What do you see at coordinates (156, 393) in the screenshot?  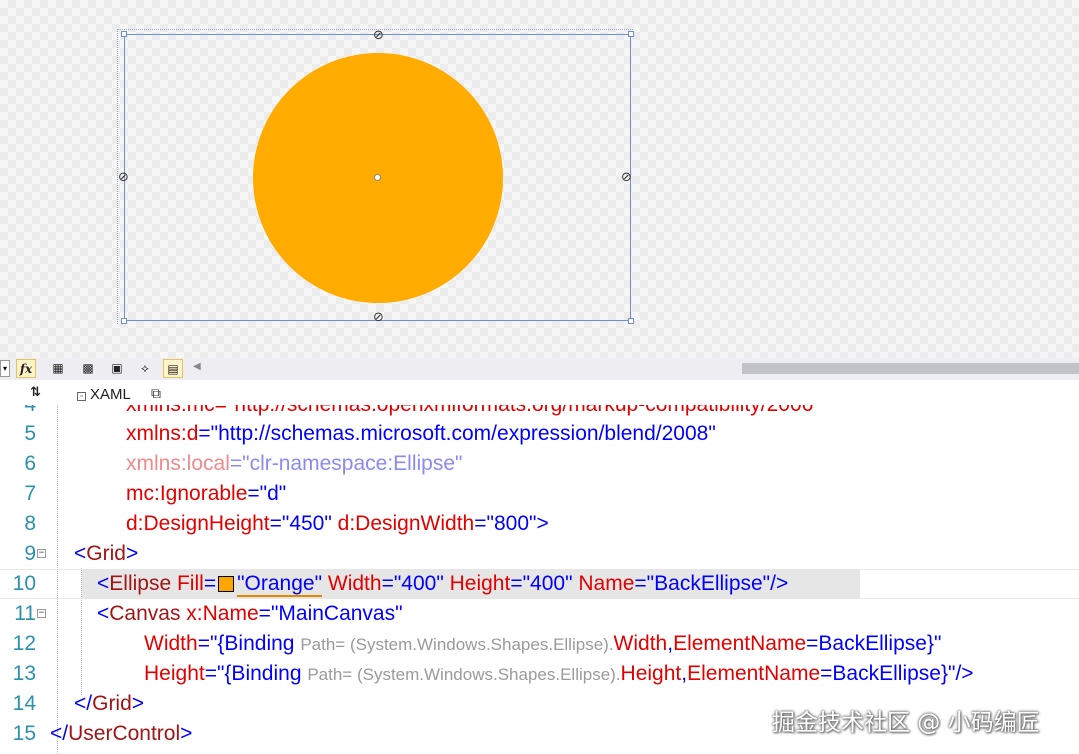 I see `popout-icon: ⧉` at bounding box center [156, 393].